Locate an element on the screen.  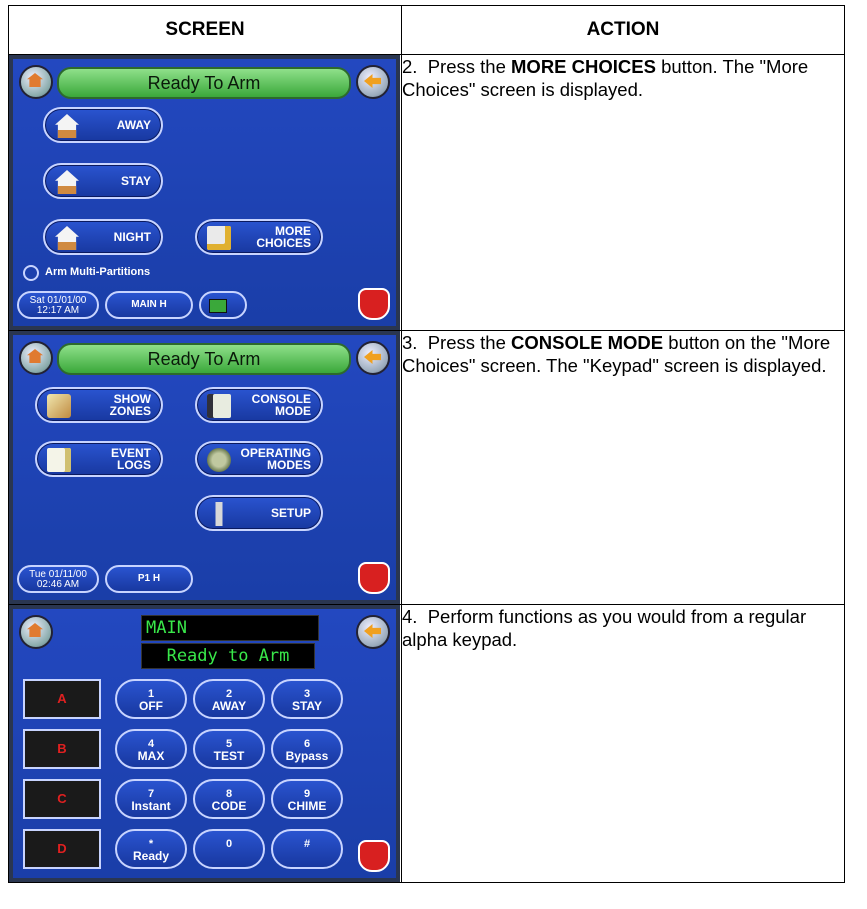
stay-label: STAY is located at coordinates (135, 181).